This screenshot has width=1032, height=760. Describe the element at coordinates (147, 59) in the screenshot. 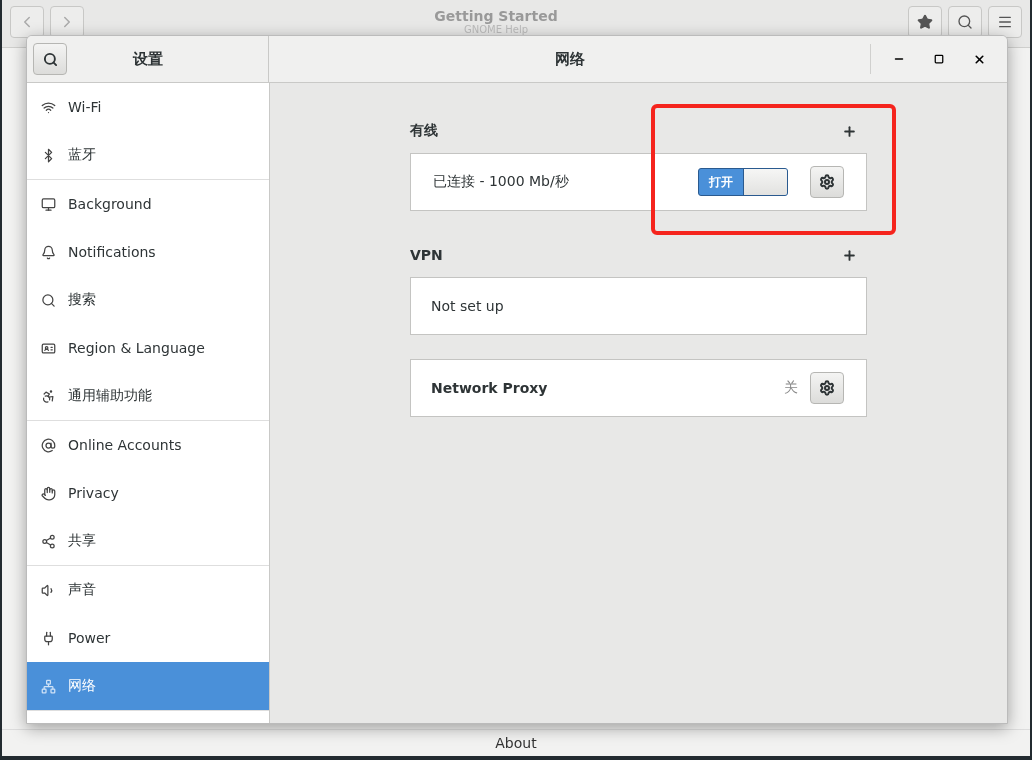

I see `sidebar-title: 设置` at that location.